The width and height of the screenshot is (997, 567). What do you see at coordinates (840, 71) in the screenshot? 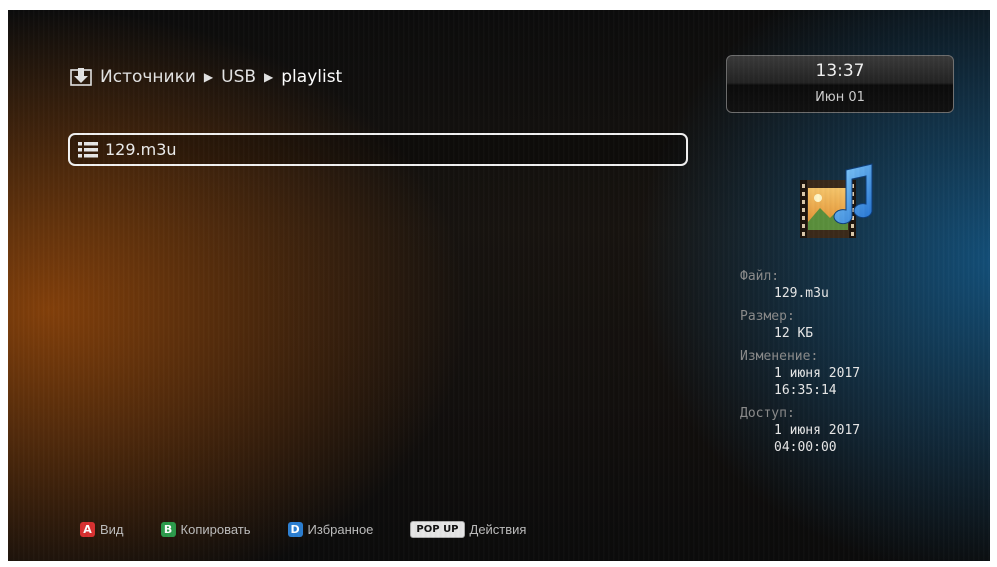
I see `clock-time: 13:37` at bounding box center [840, 71].